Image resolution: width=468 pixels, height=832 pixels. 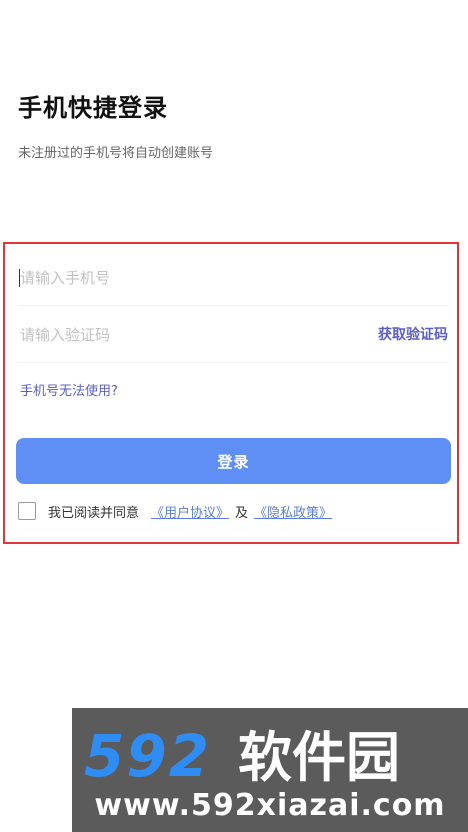 I want to click on watermark-url: www.592xiazai.com, so click(x=270, y=805).